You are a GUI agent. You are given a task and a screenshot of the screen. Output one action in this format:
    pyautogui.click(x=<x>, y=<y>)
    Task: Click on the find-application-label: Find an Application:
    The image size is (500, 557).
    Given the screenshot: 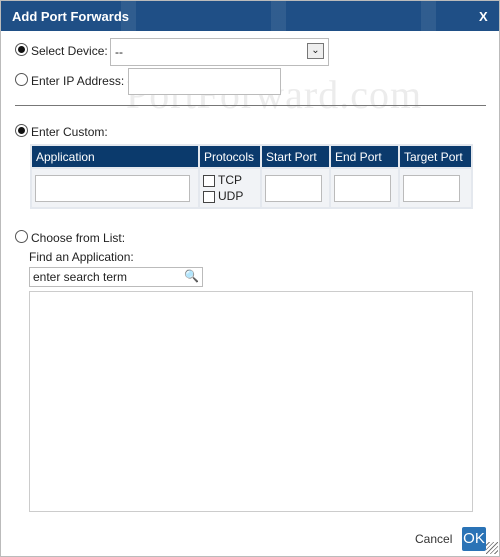 What is the action you would take?
    pyautogui.click(x=81, y=257)
    